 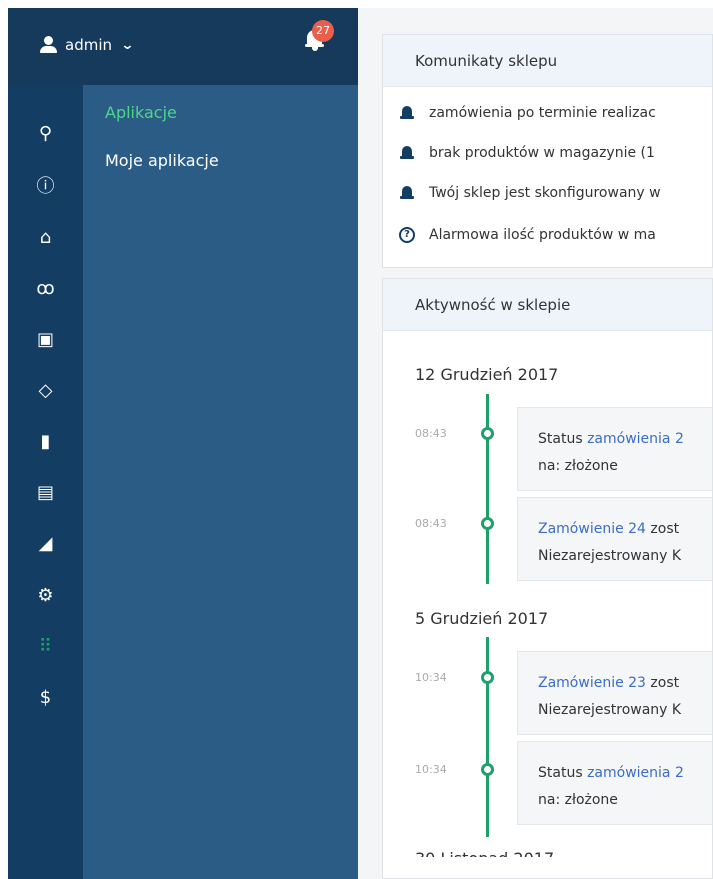 What do you see at coordinates (592, 683) in the screenshot?
I see `order-link: Zamówienie 23` at bounding box center [592, 683].